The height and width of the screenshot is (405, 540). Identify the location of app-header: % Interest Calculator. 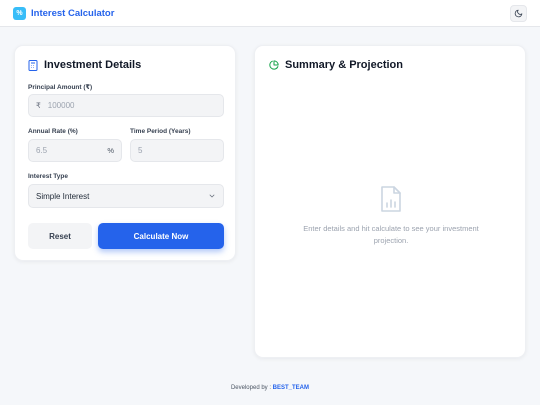
(270, 13).